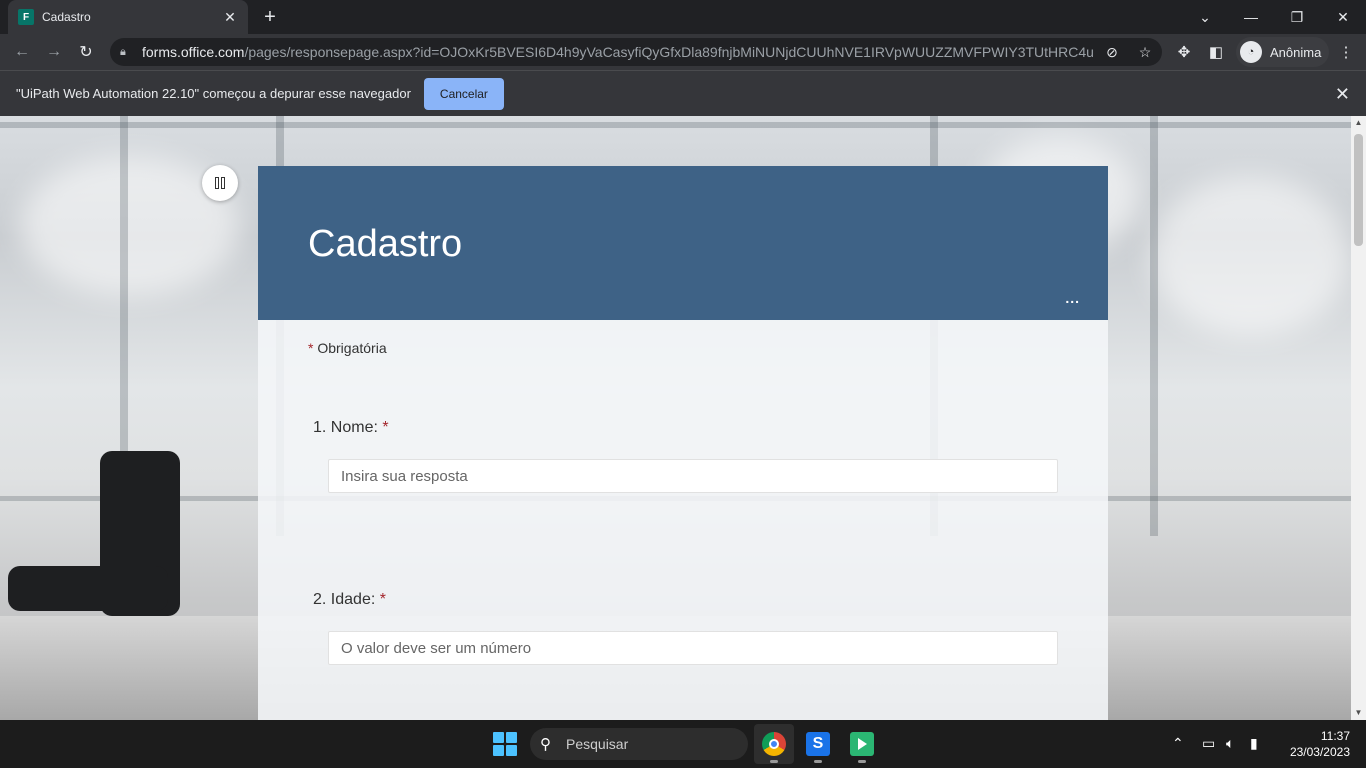 This screenshot has height=768, width=1366. What do you see at coordinates (86, 52) in the screenshot?
I see `reload-icon: ↻` at bounding box center [86, 52].